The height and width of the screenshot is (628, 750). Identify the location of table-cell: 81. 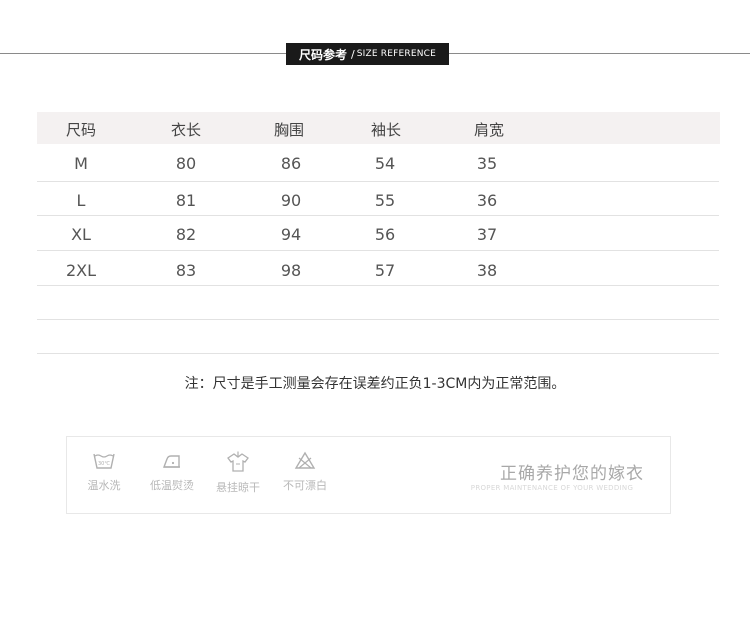
(186, 200).